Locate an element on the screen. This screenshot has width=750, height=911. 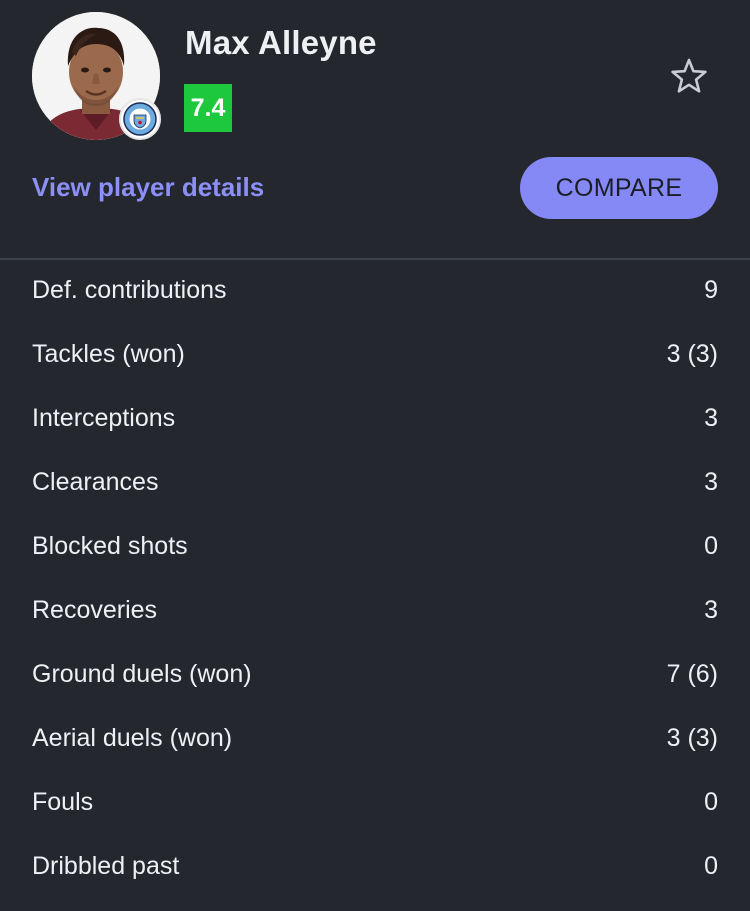
stat-label: Fouls is located at coordinates (63, 802).